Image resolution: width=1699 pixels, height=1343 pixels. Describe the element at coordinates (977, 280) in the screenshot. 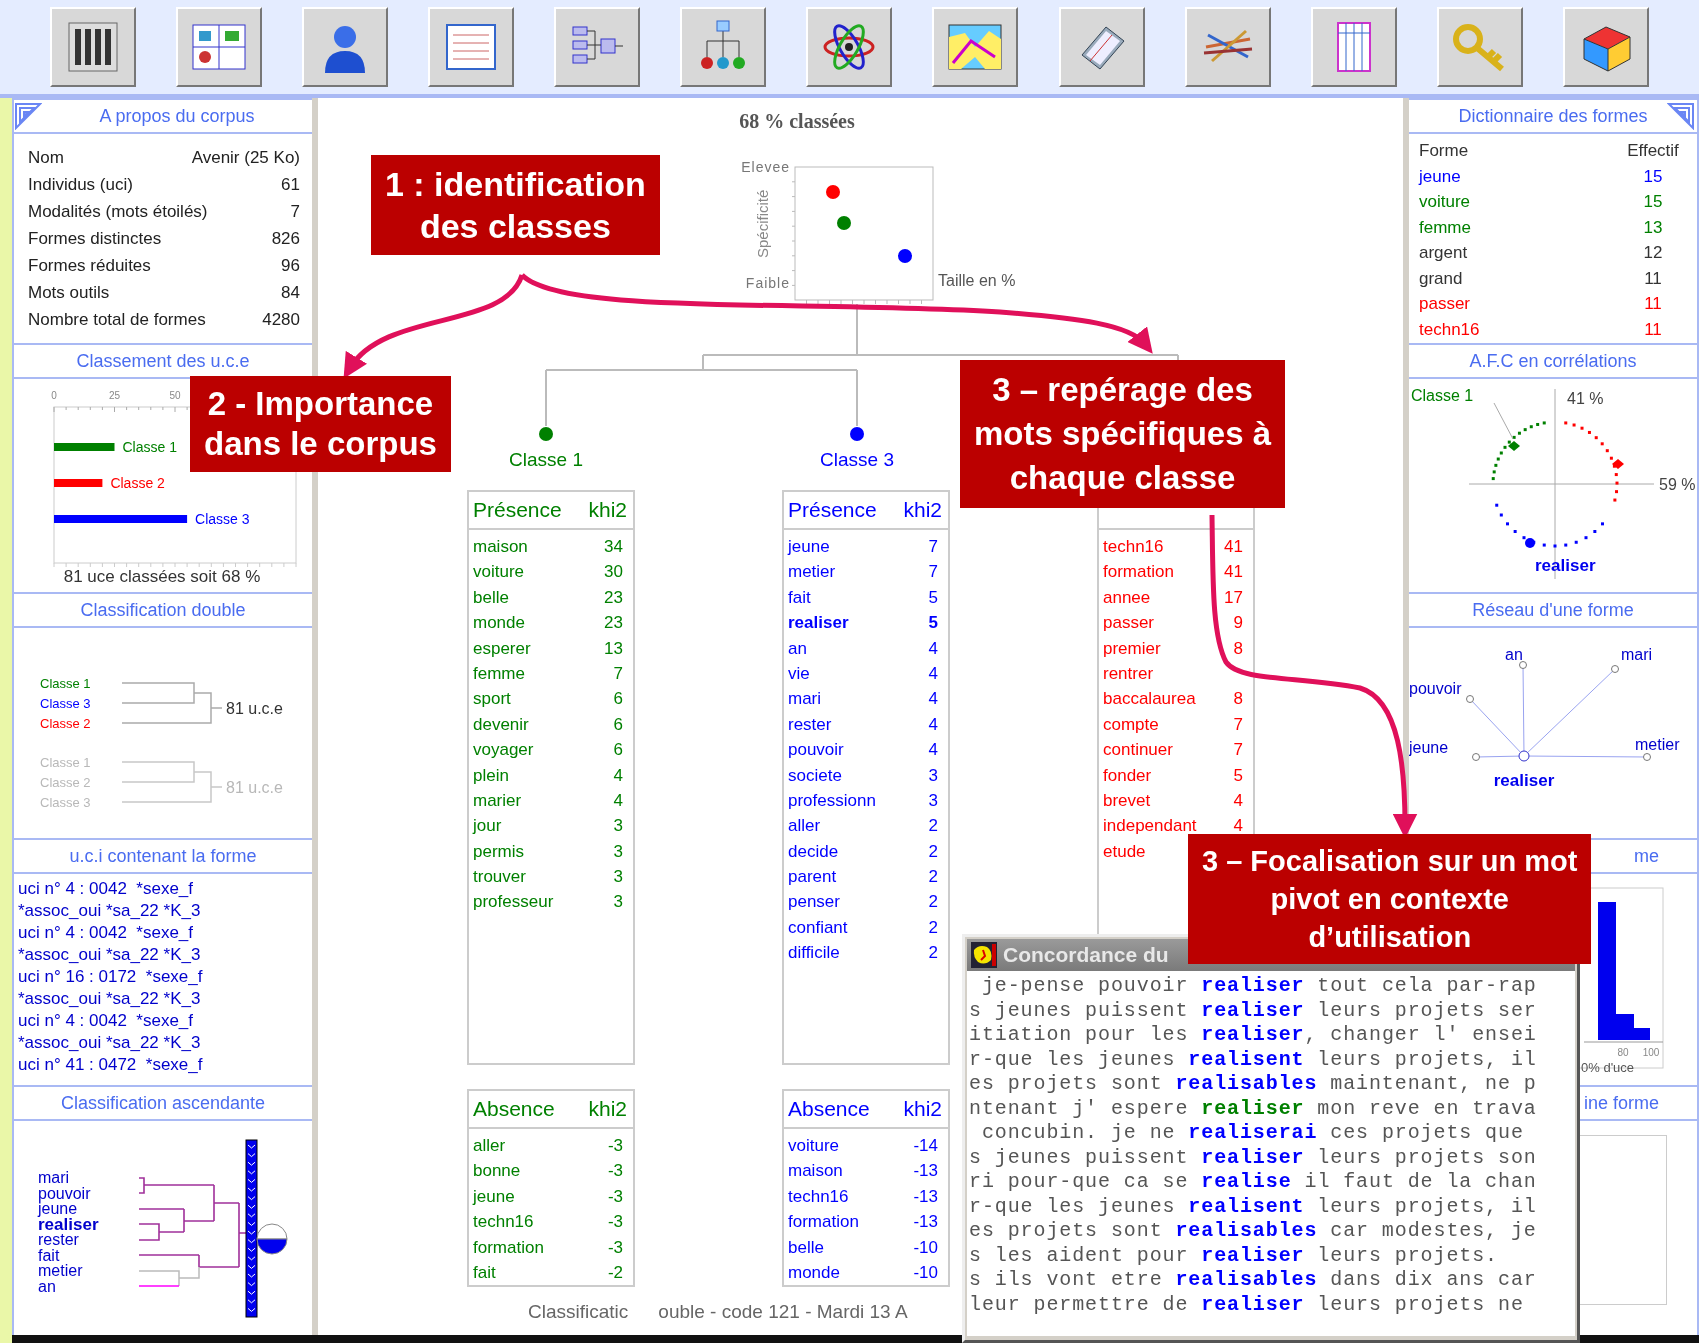

I see `axis-title: Taille en %` at that location.